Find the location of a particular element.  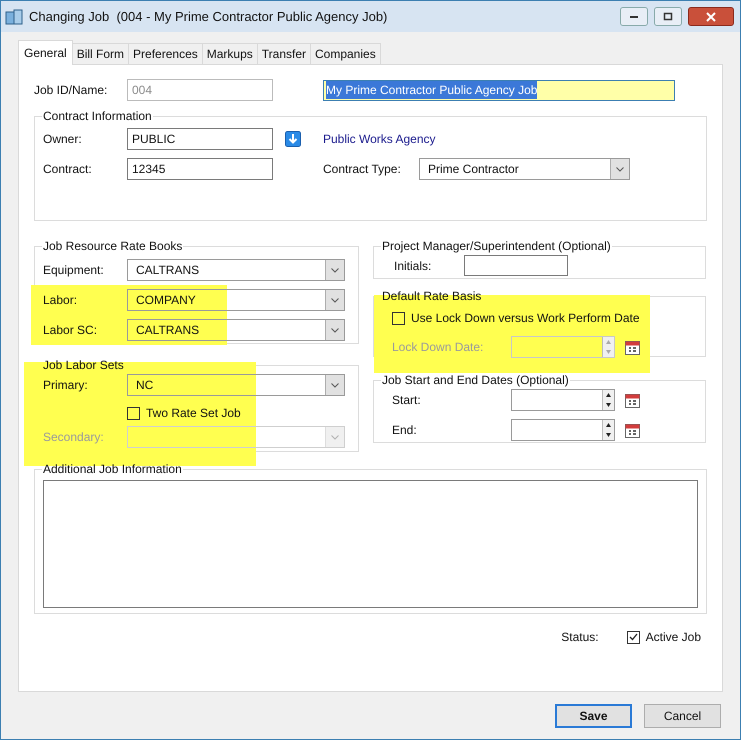

group-title: Contract Information is located at coordinates (97, 116).